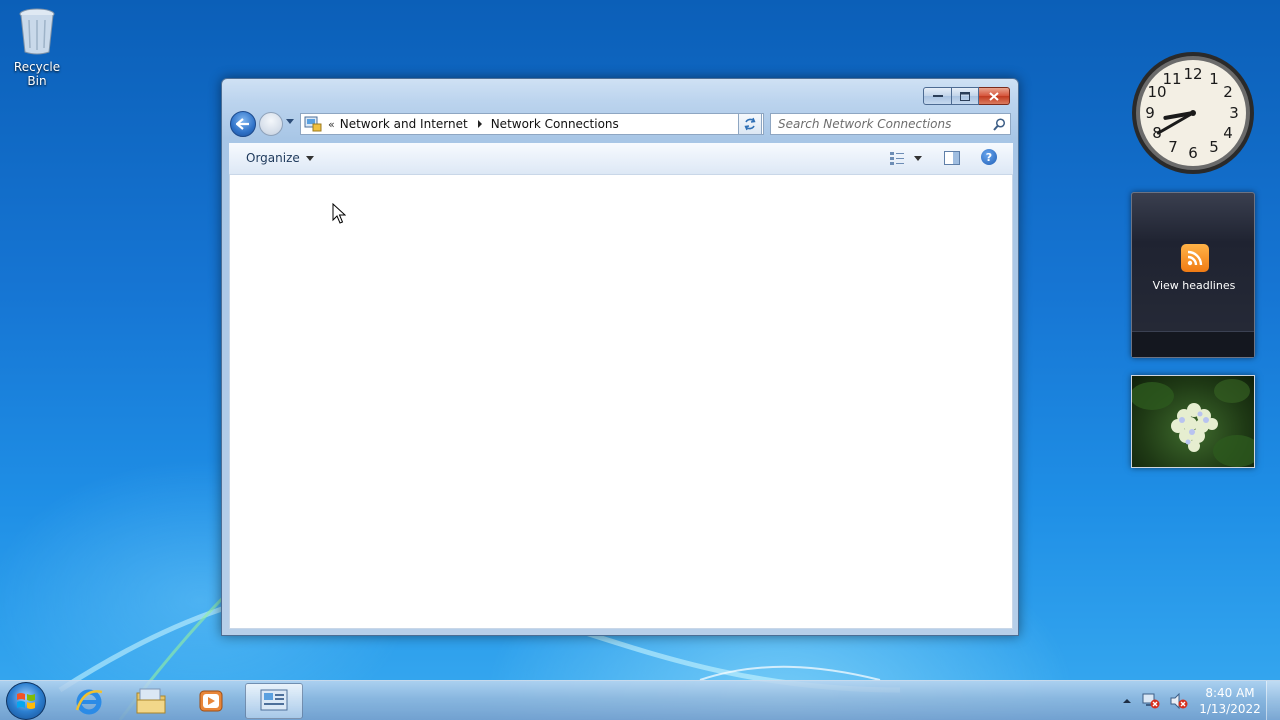 The width and height of the screenshot is (1280, 720). What do you see at coordinates (1228, 92) in the screenshot?
I see `clock-number-2: 2` at bounding box center [1228, 92].